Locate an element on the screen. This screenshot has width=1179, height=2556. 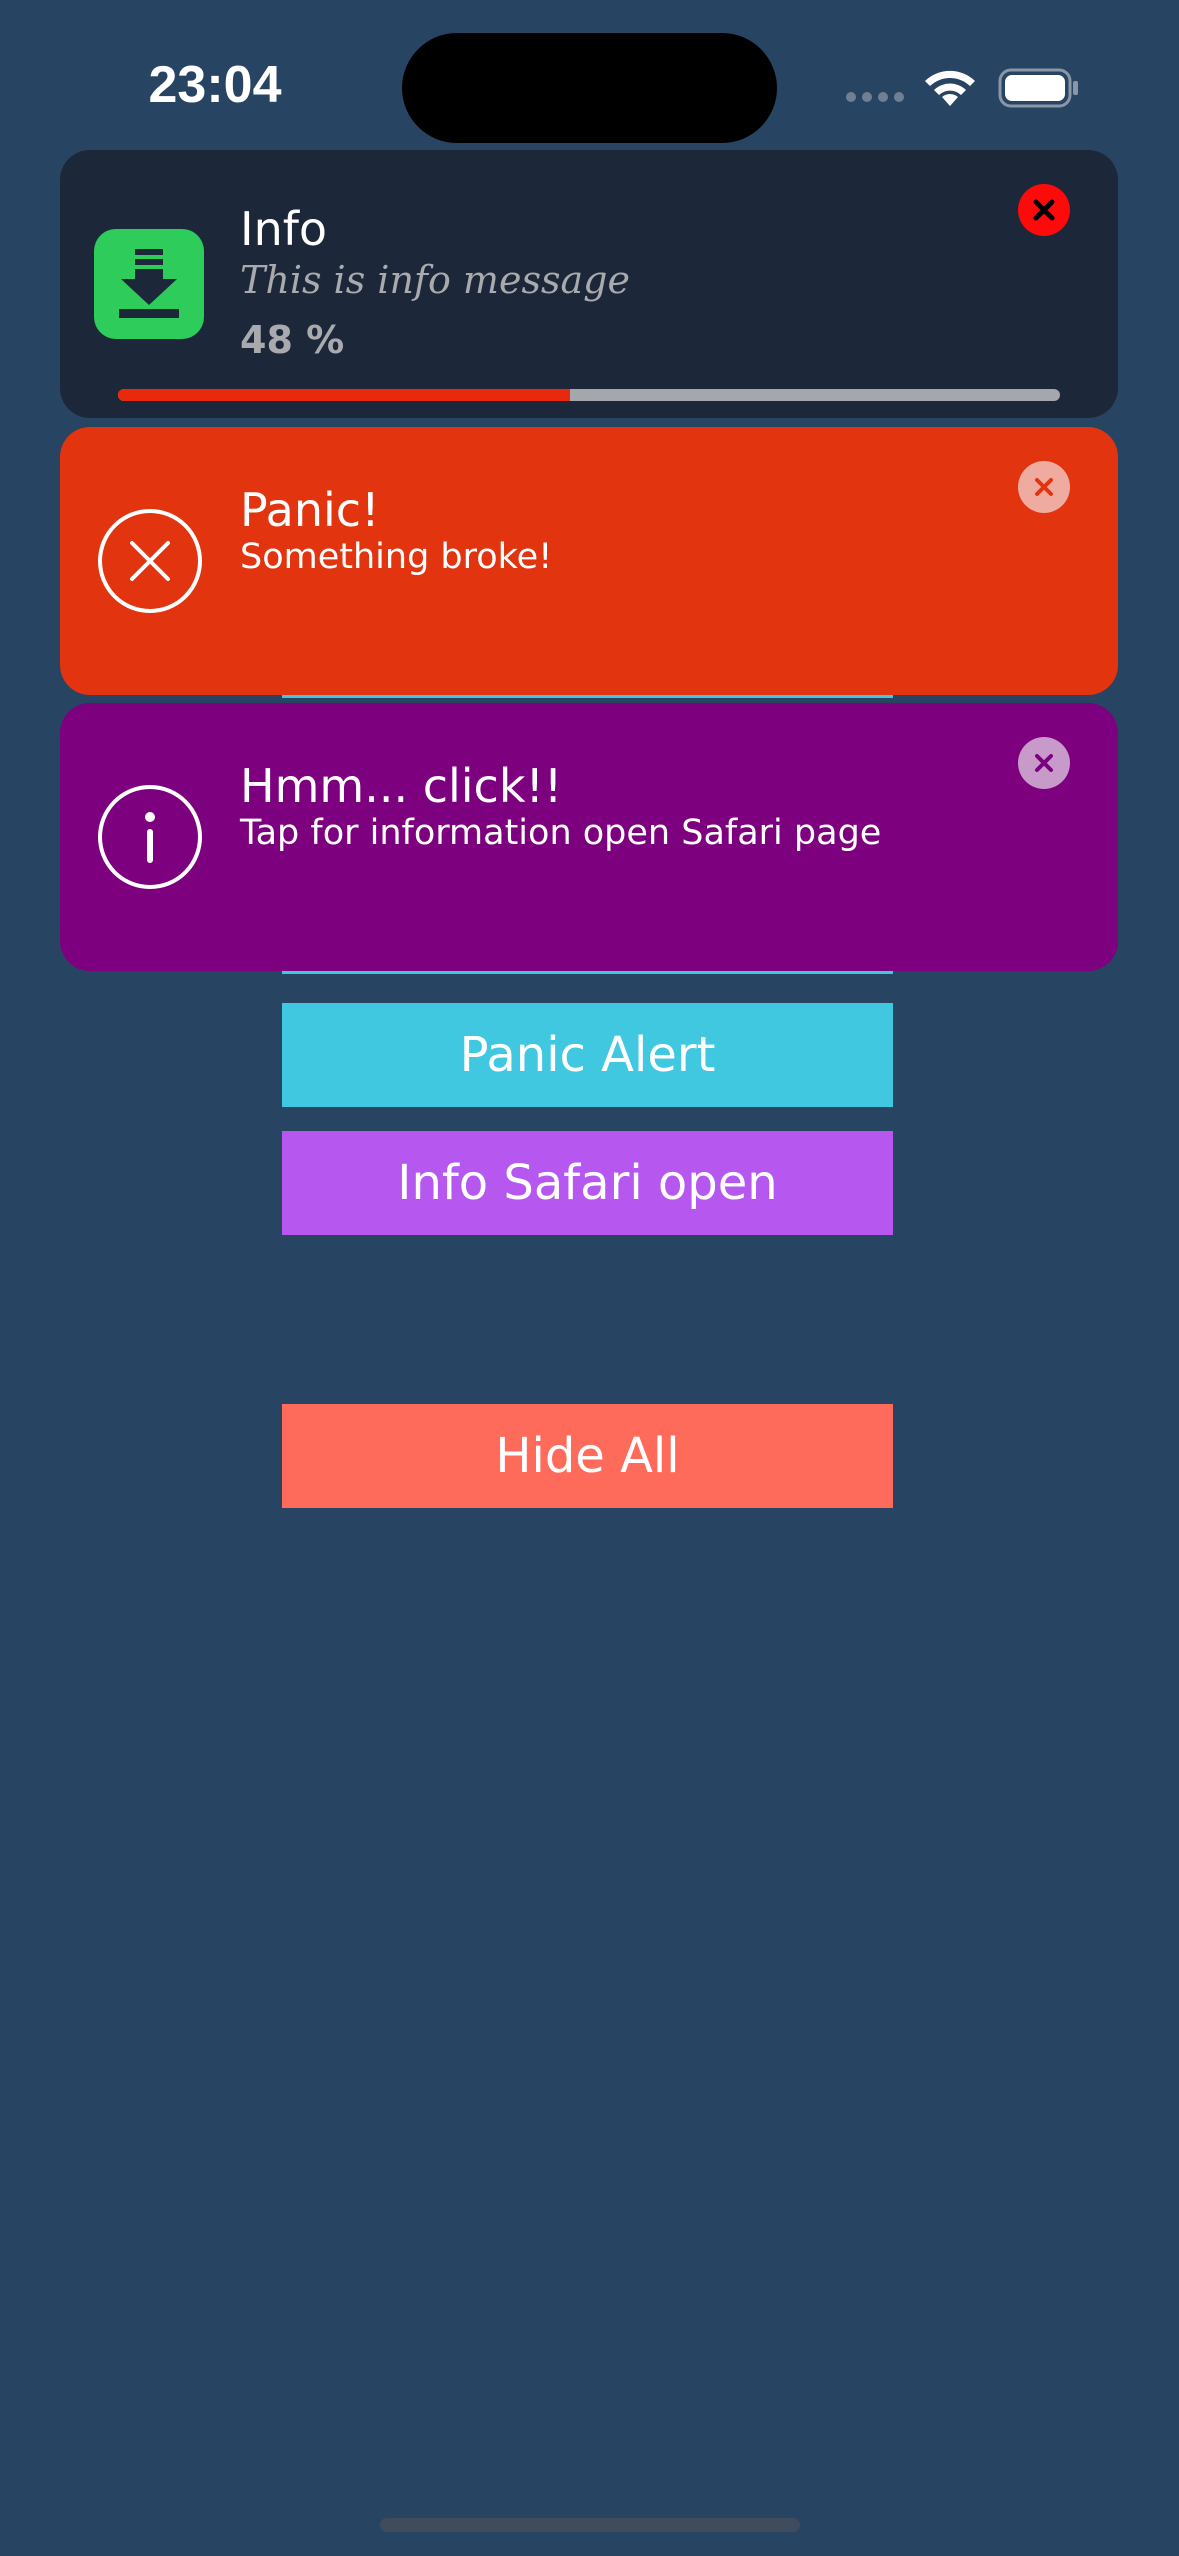
panic-message: Something broke! is located at coordinates (396, 557).